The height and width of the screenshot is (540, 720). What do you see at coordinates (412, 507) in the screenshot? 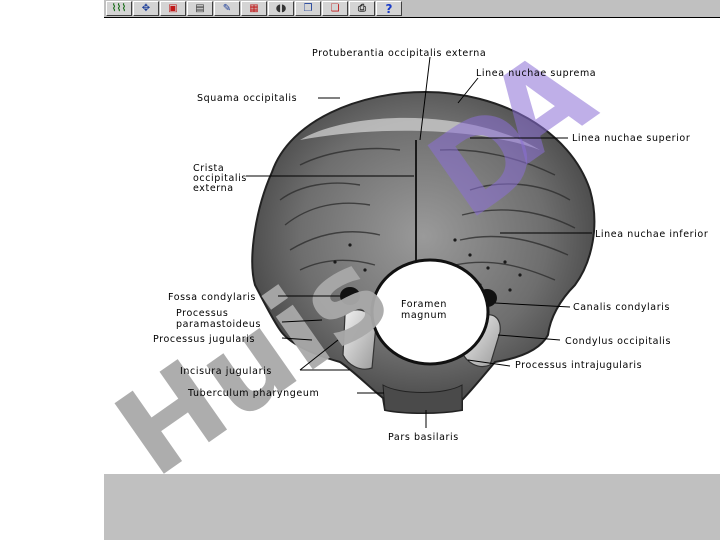
I see `status-bar` at bounding box center [412, 507].